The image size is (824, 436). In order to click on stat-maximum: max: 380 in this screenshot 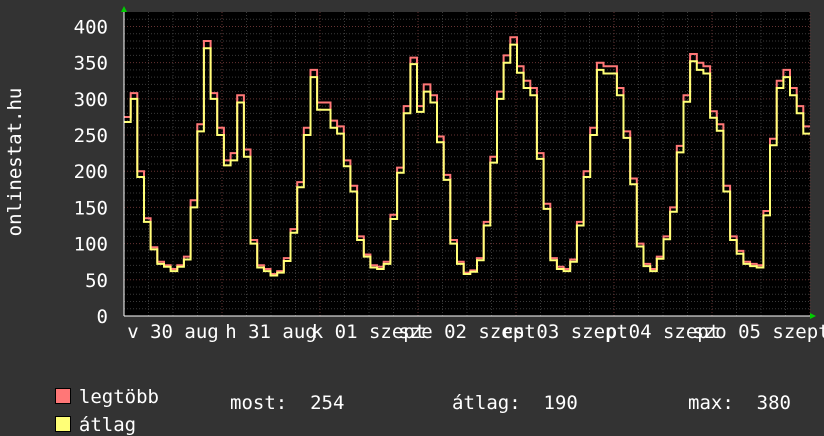, I will do `click(739, 403)`.